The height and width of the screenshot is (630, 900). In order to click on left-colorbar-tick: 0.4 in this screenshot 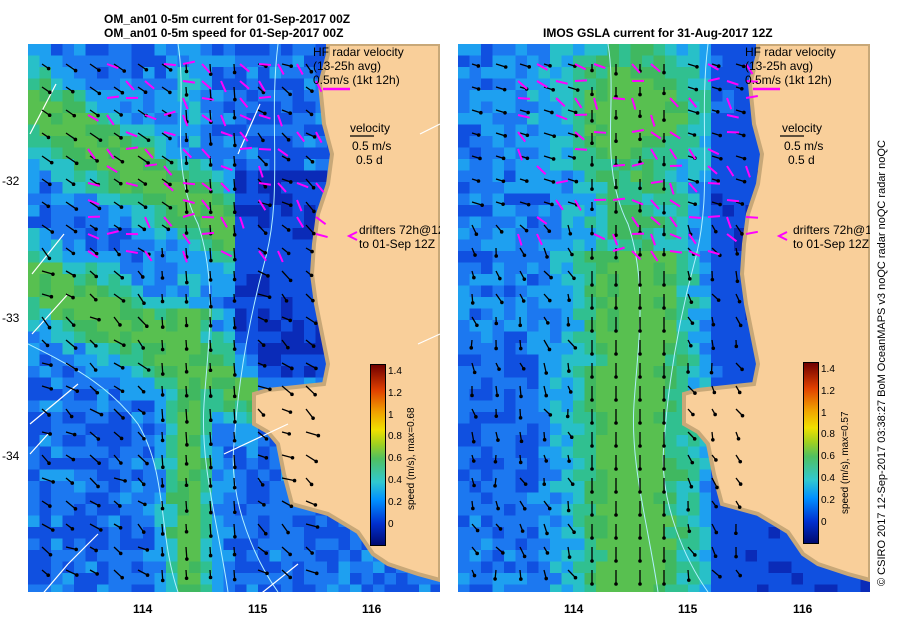, I will do `click(395, 480)`.